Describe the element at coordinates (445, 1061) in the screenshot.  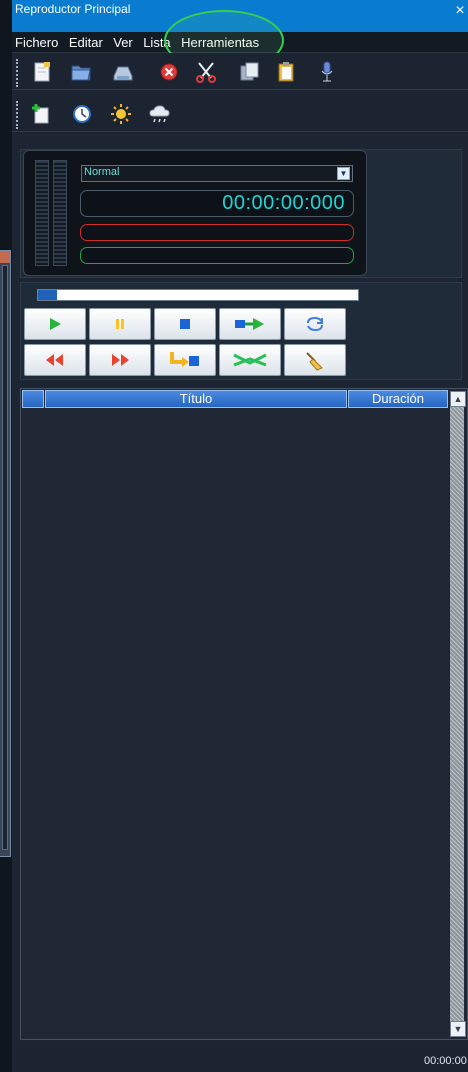
I see `total-time: 00:00:00` at that location.